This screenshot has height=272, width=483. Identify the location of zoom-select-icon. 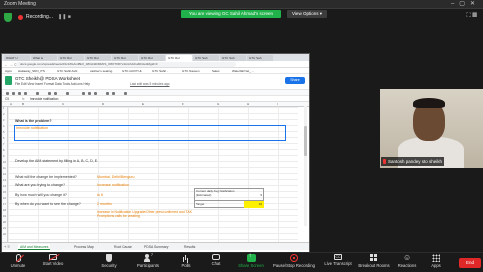
(37, 93).